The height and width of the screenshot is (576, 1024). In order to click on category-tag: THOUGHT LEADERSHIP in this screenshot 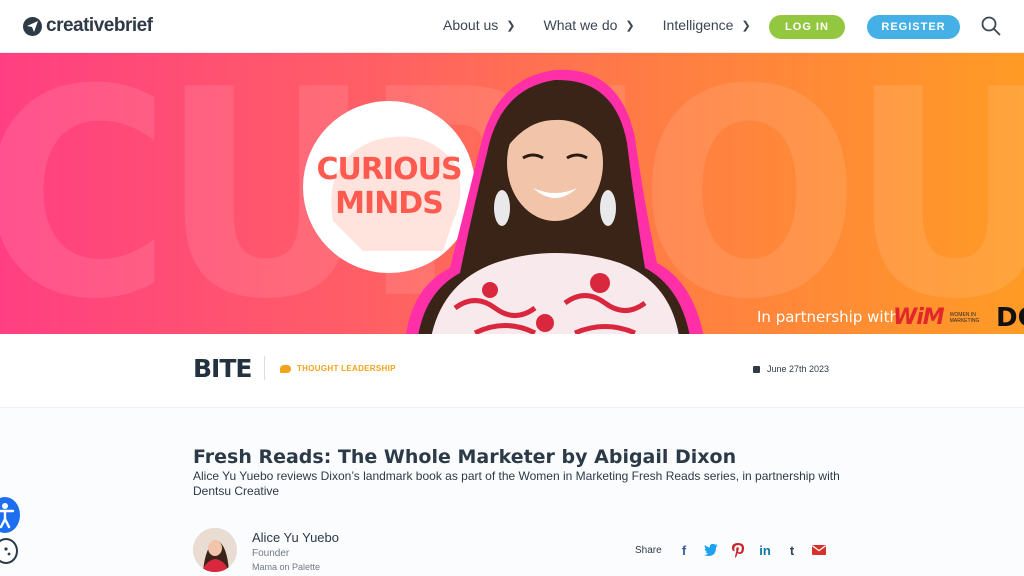, I will do `click(338, 368)`.